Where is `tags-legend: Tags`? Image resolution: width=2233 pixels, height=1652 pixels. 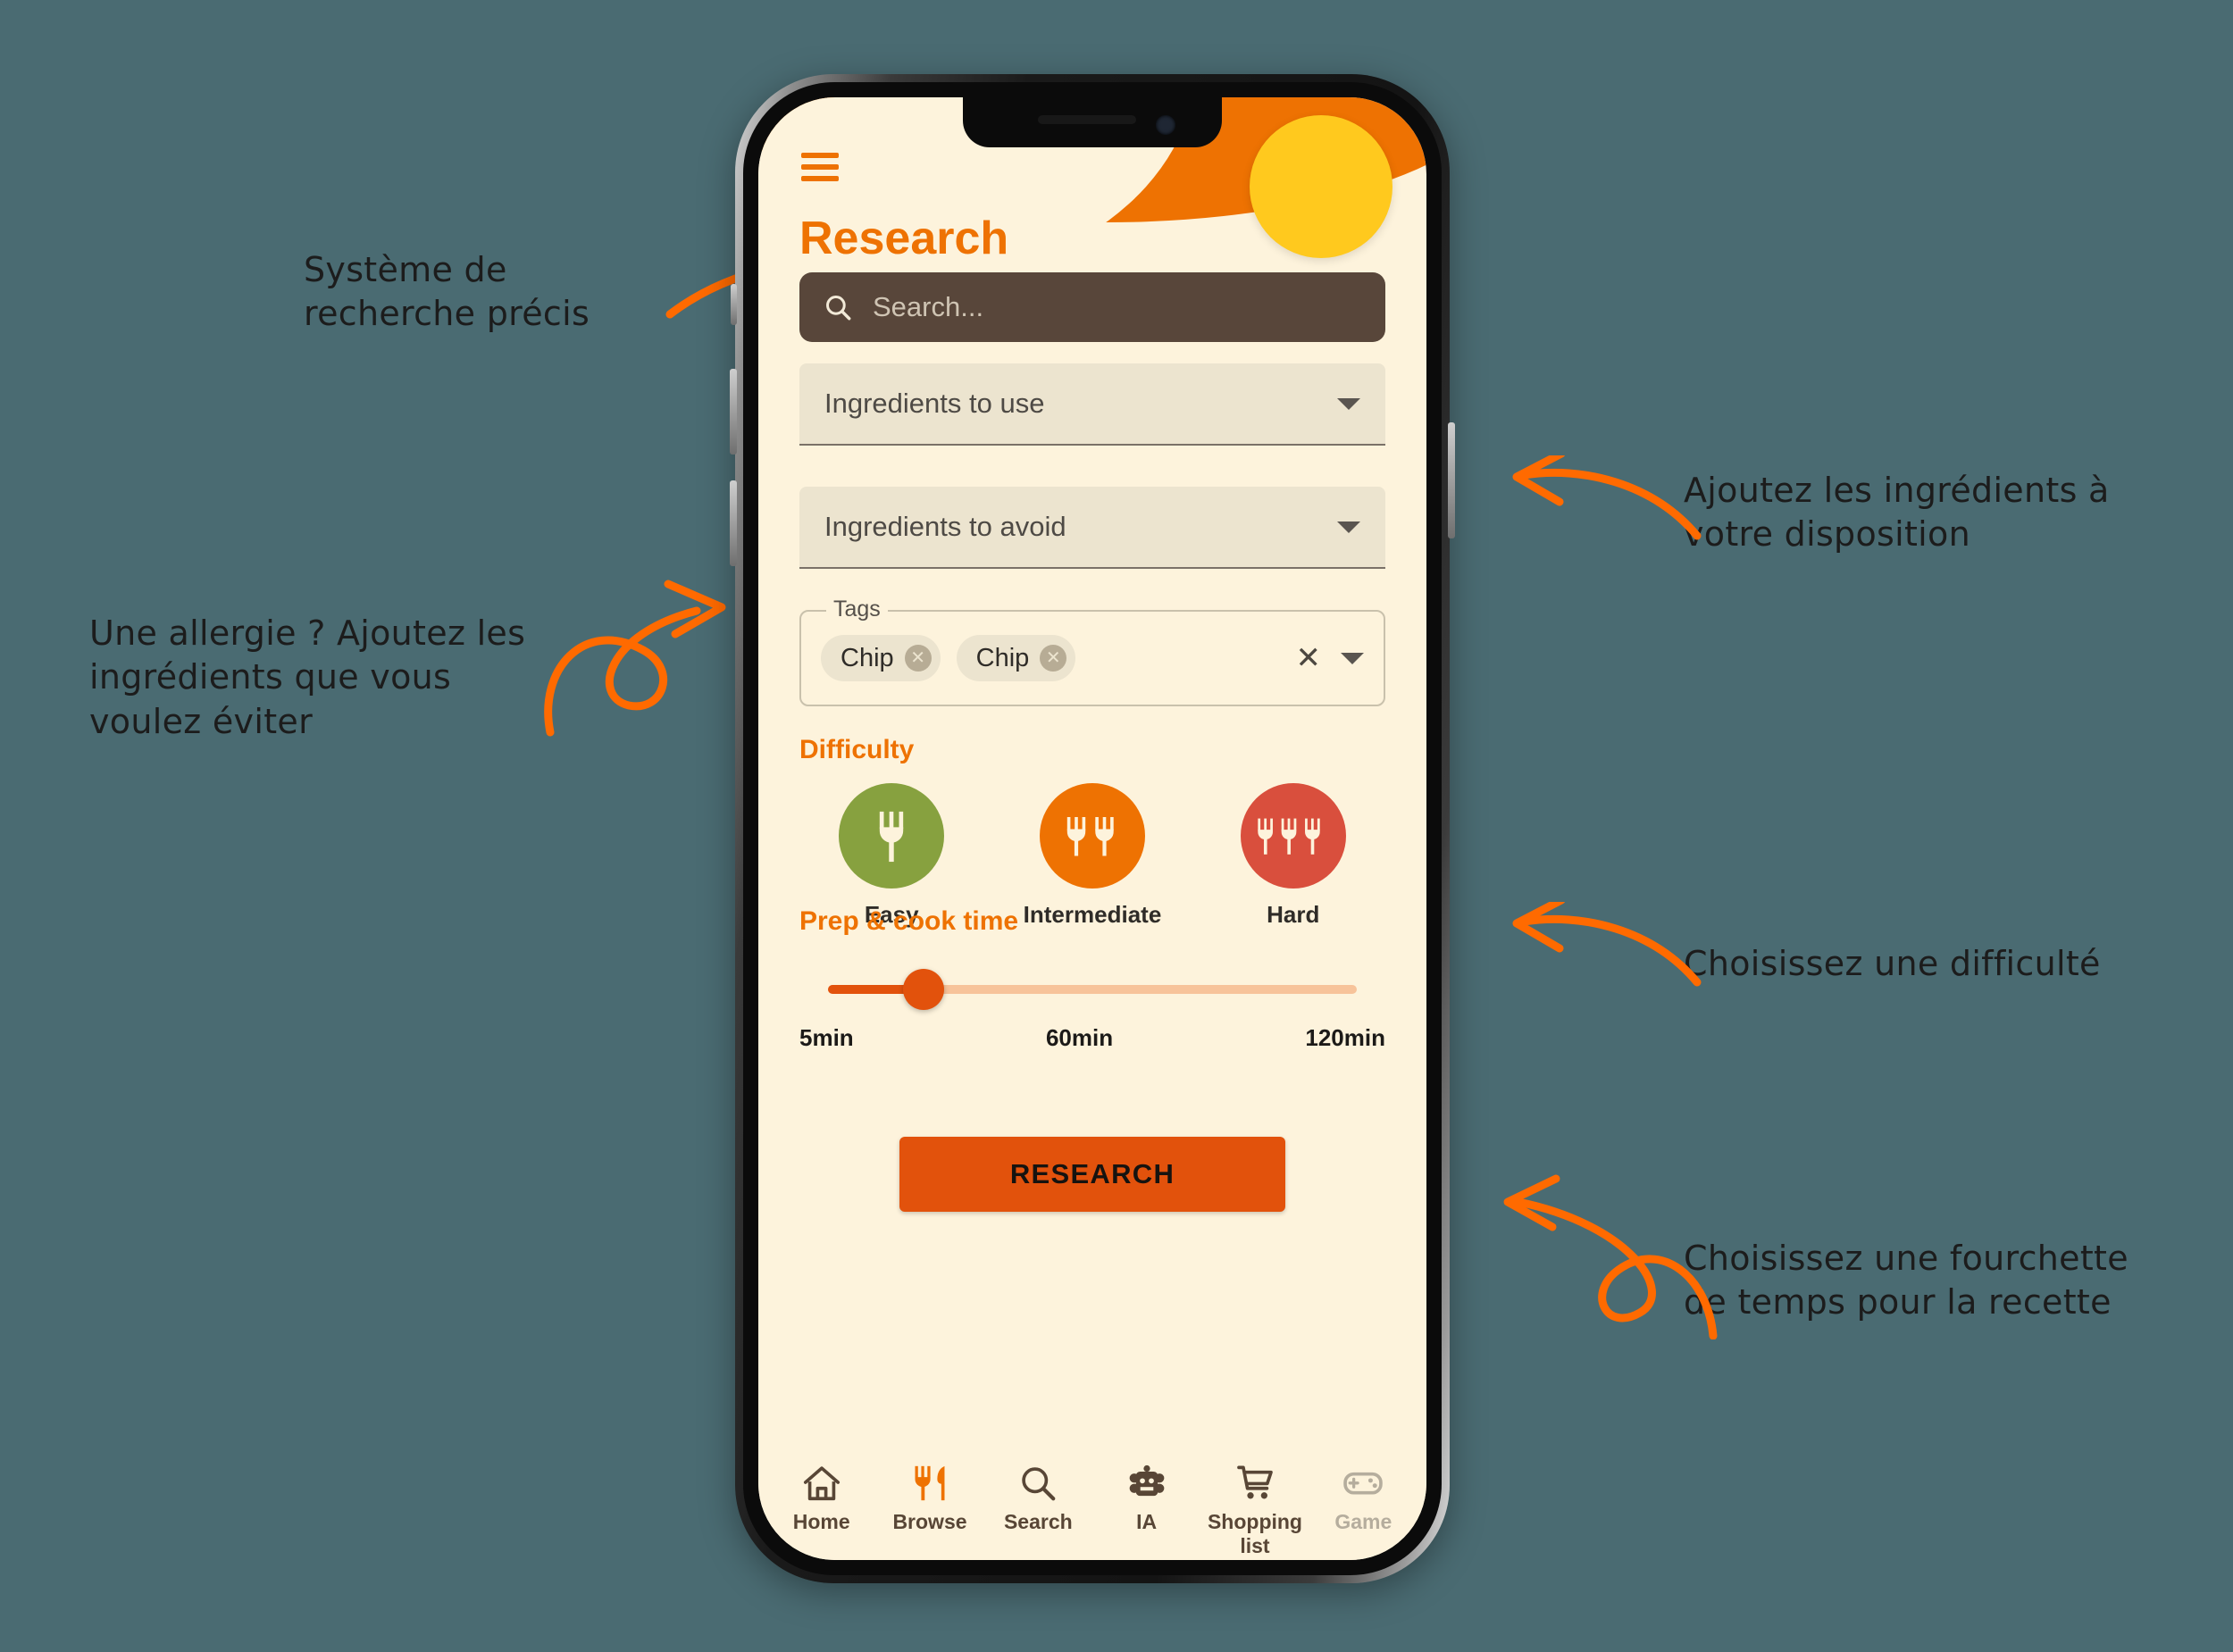
tags-legend: Tags is located at coordinates (857, 609).